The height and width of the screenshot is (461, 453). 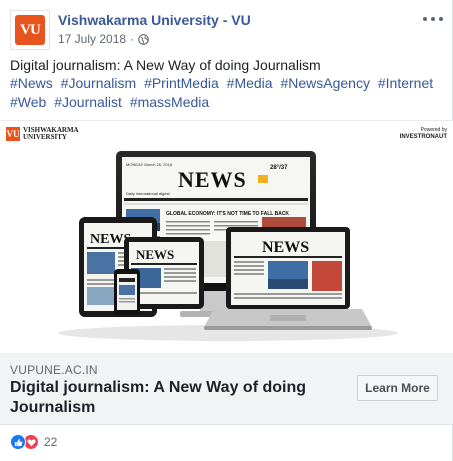 I want to click on hashtag-link: #Media, so click(x=250, y=83).